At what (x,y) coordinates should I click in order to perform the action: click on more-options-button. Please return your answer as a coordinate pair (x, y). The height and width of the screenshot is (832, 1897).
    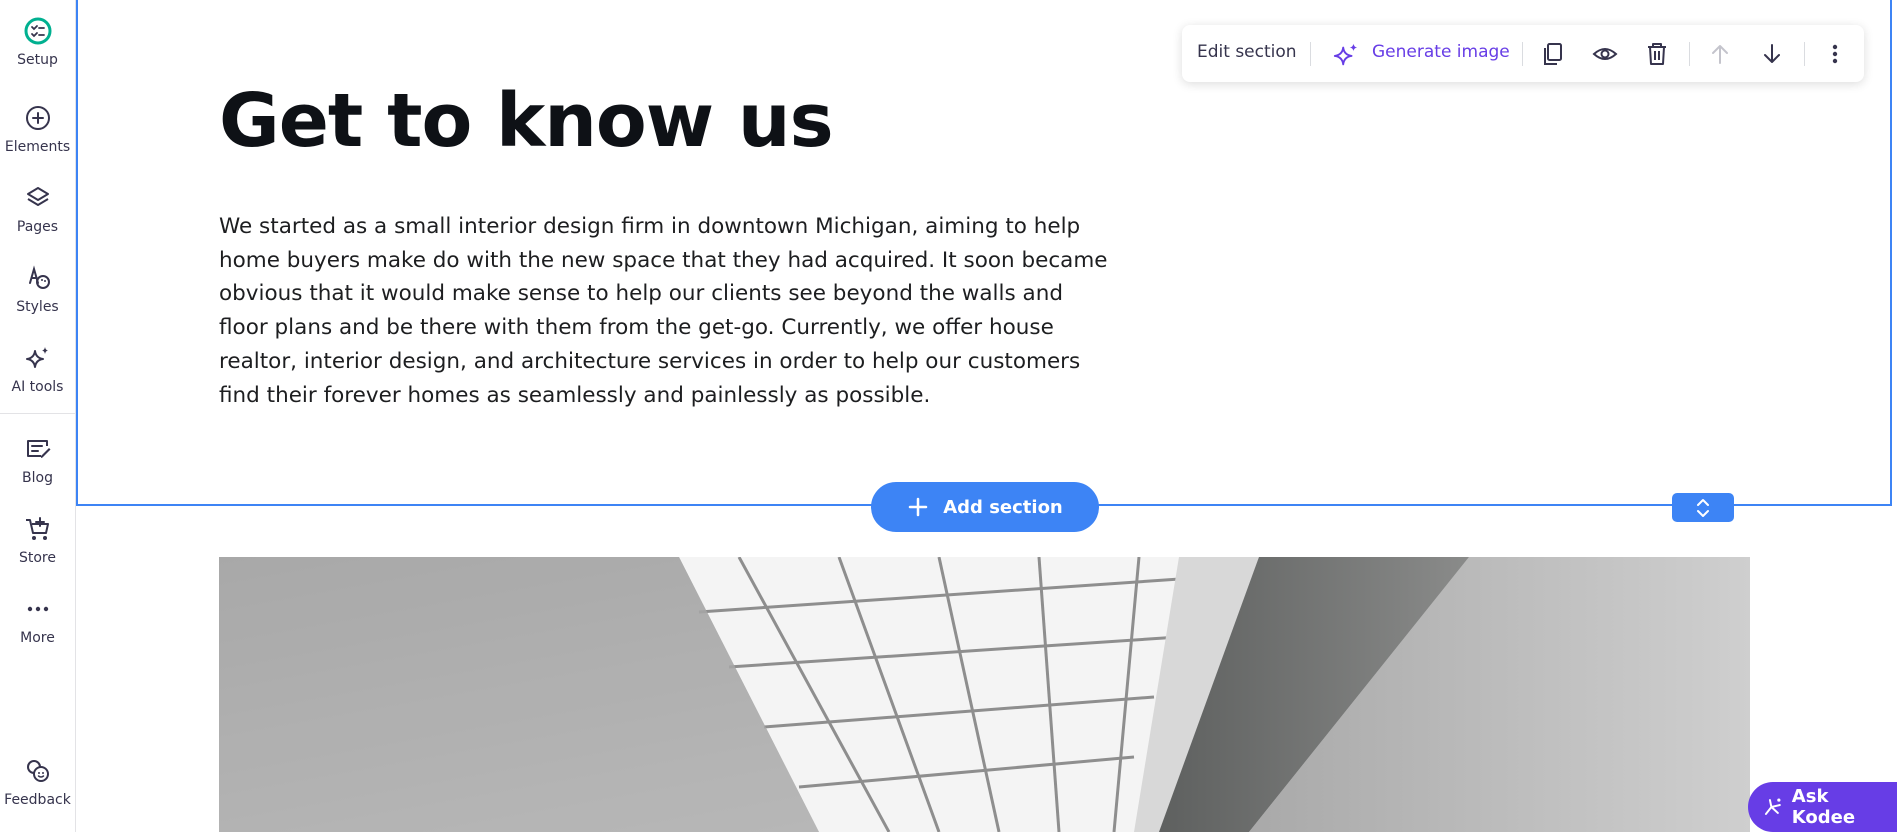
    Looking at the image, I should click on (1835, 54).